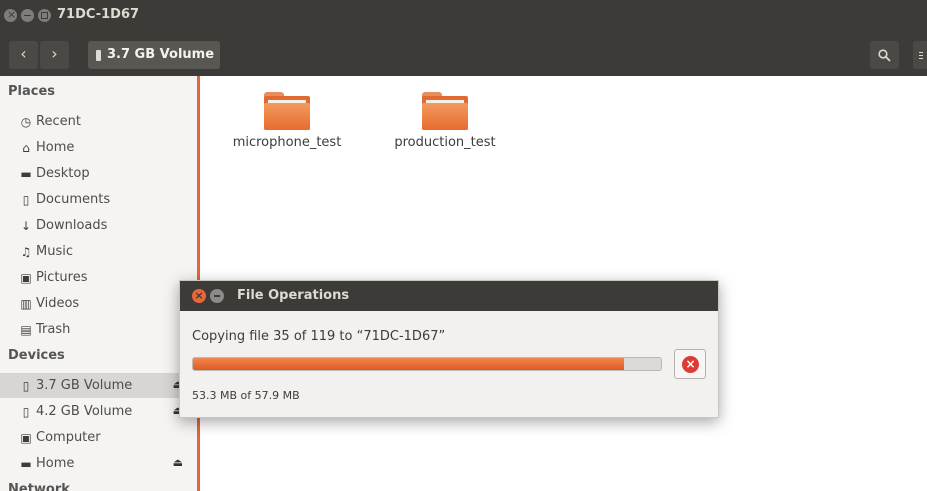 The image size is (927, 491). I want to click on usb-drive-icon, so click(98, 55).